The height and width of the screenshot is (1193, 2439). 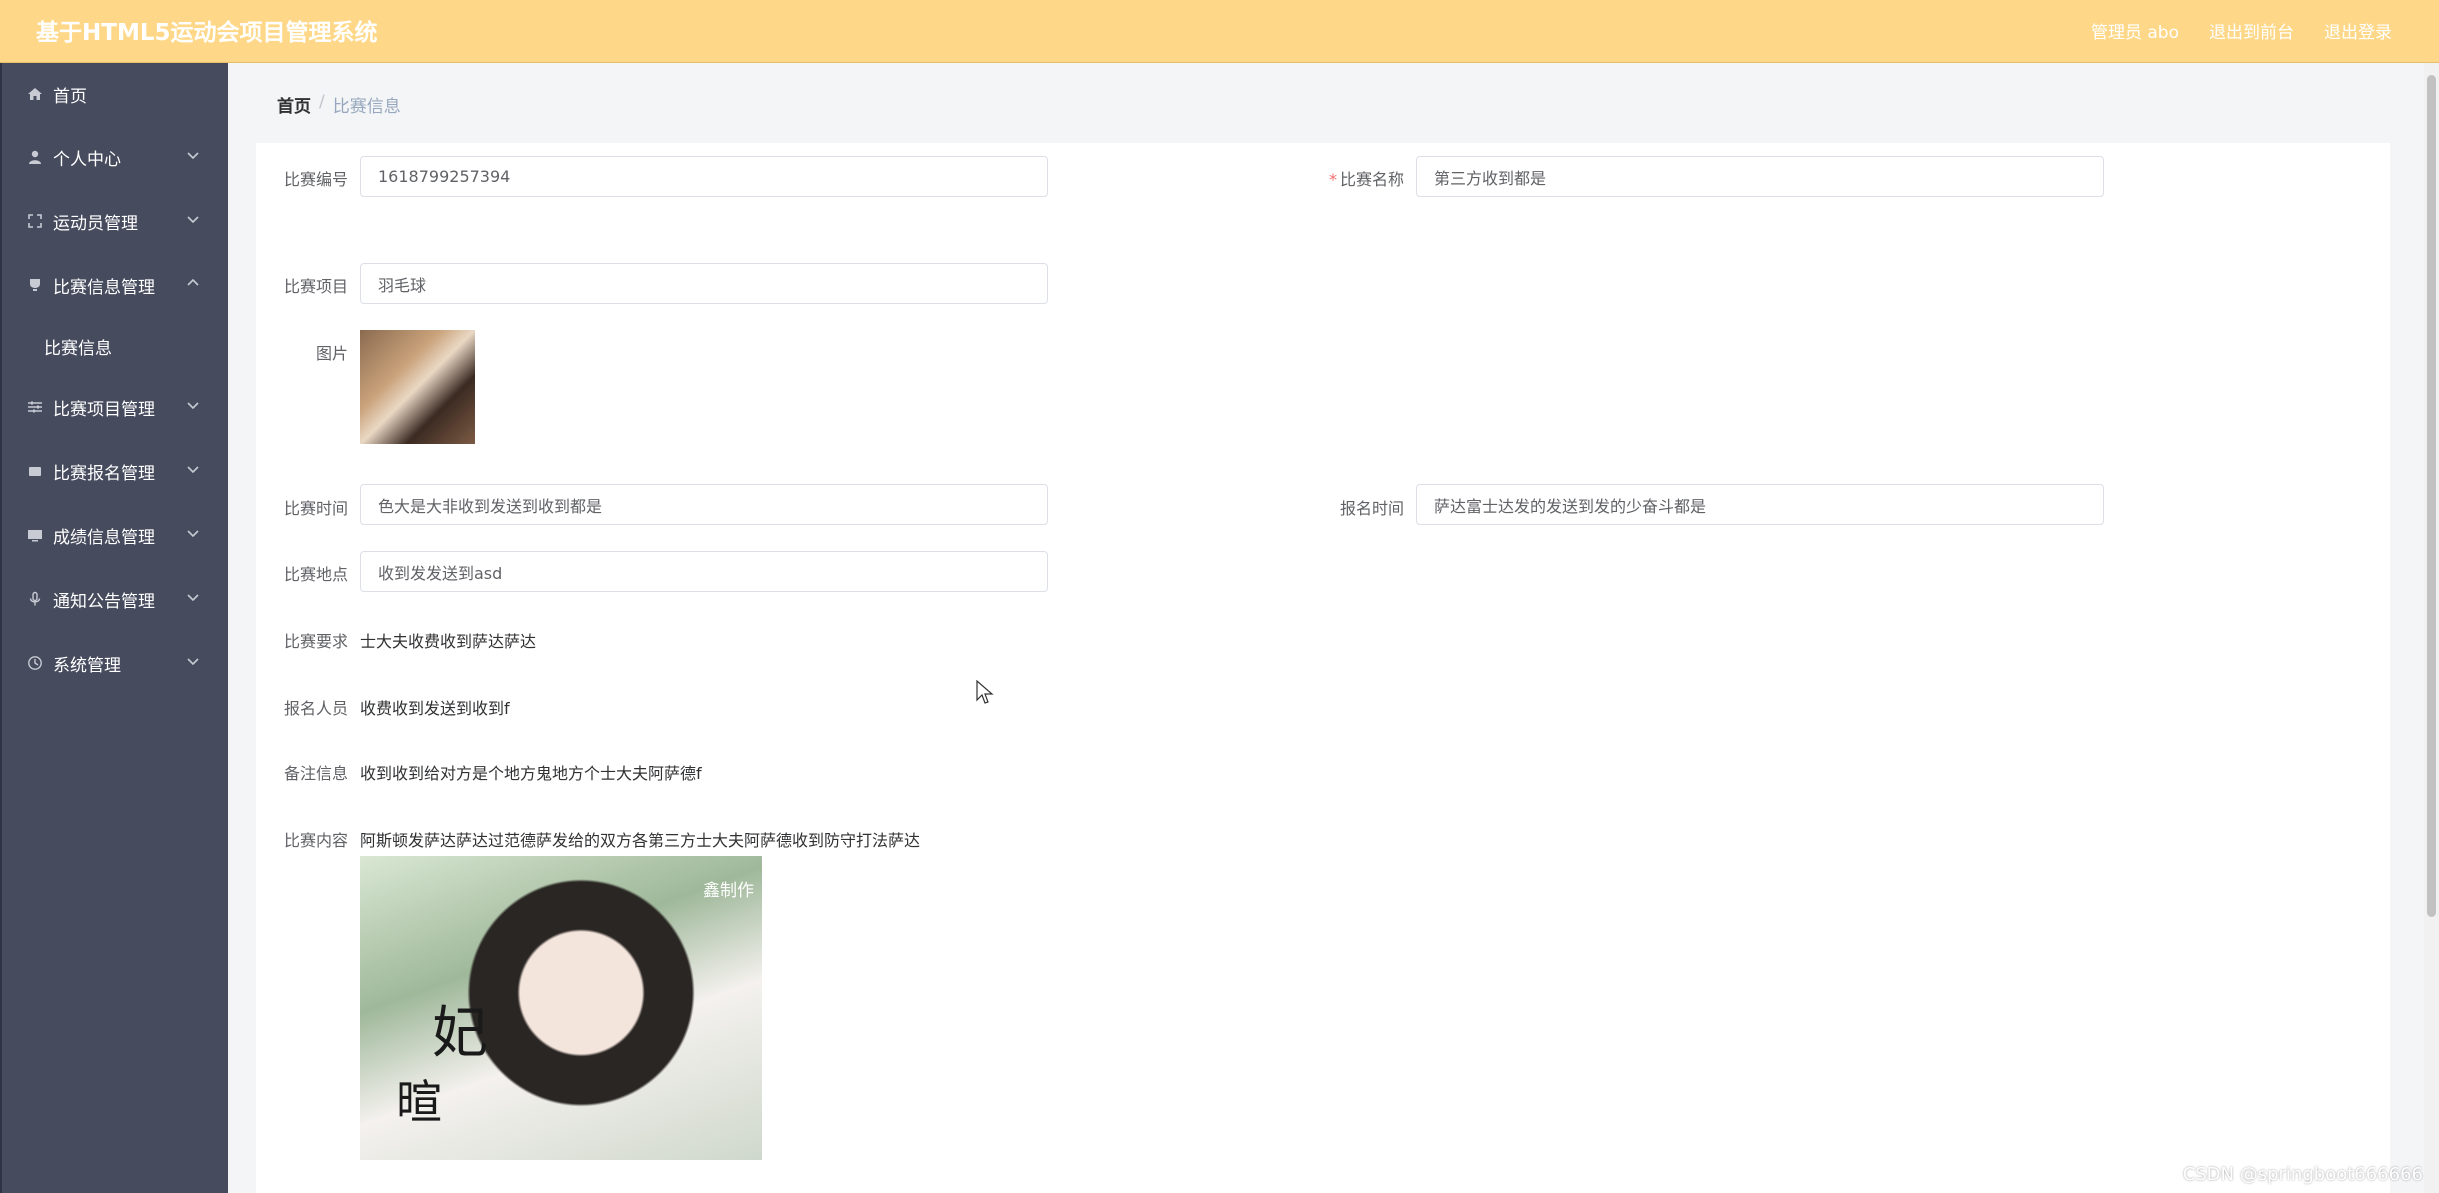 I want to click on chevron-up-icon, so click(x=195, y=284).